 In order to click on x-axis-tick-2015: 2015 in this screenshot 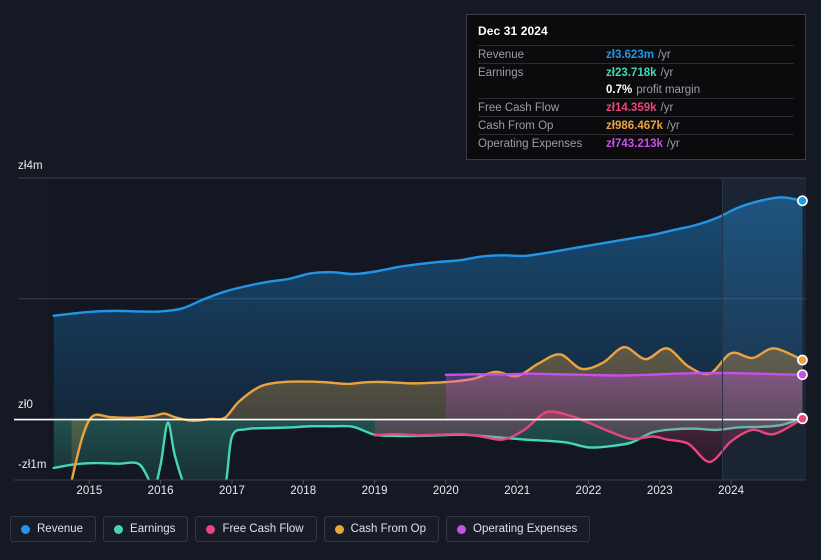, I will do `click(89, 491)`.